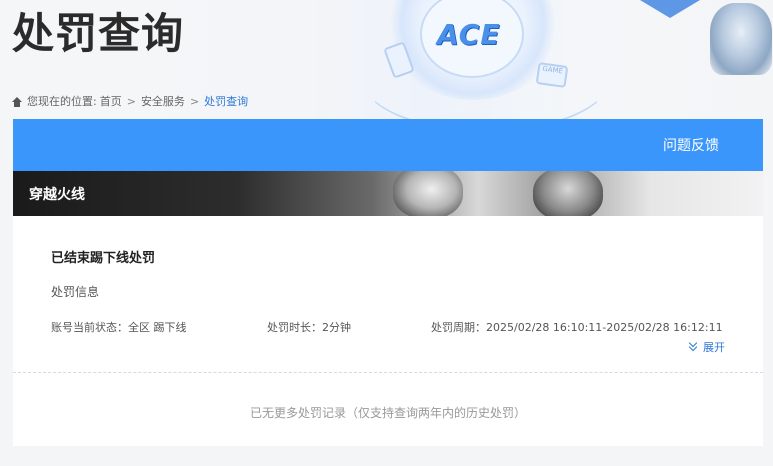  I want to click on breadcrumb-security: 安全服务, so click(163, 102).